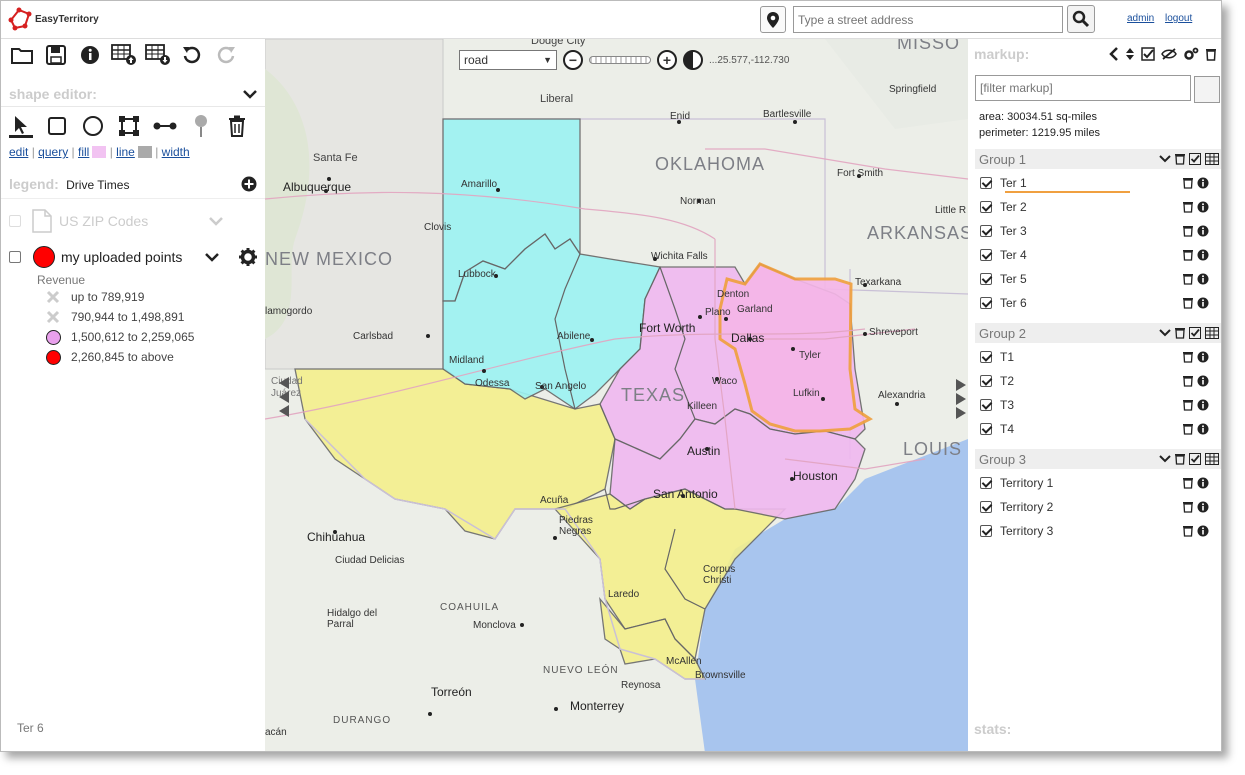 The width and height of the screenshot is (1245, 775). Describe the element at coordinates (18, 152) in the screenshot. I see `edit-link: edit` at that location.